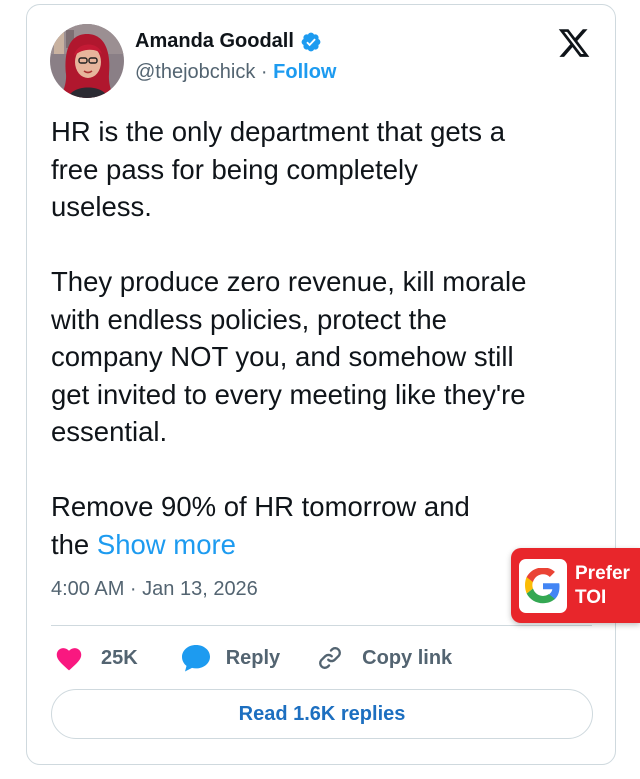  Describe the element at coordinates (96, 658) in the screenshot. I see `like-button: 25K` at that location.